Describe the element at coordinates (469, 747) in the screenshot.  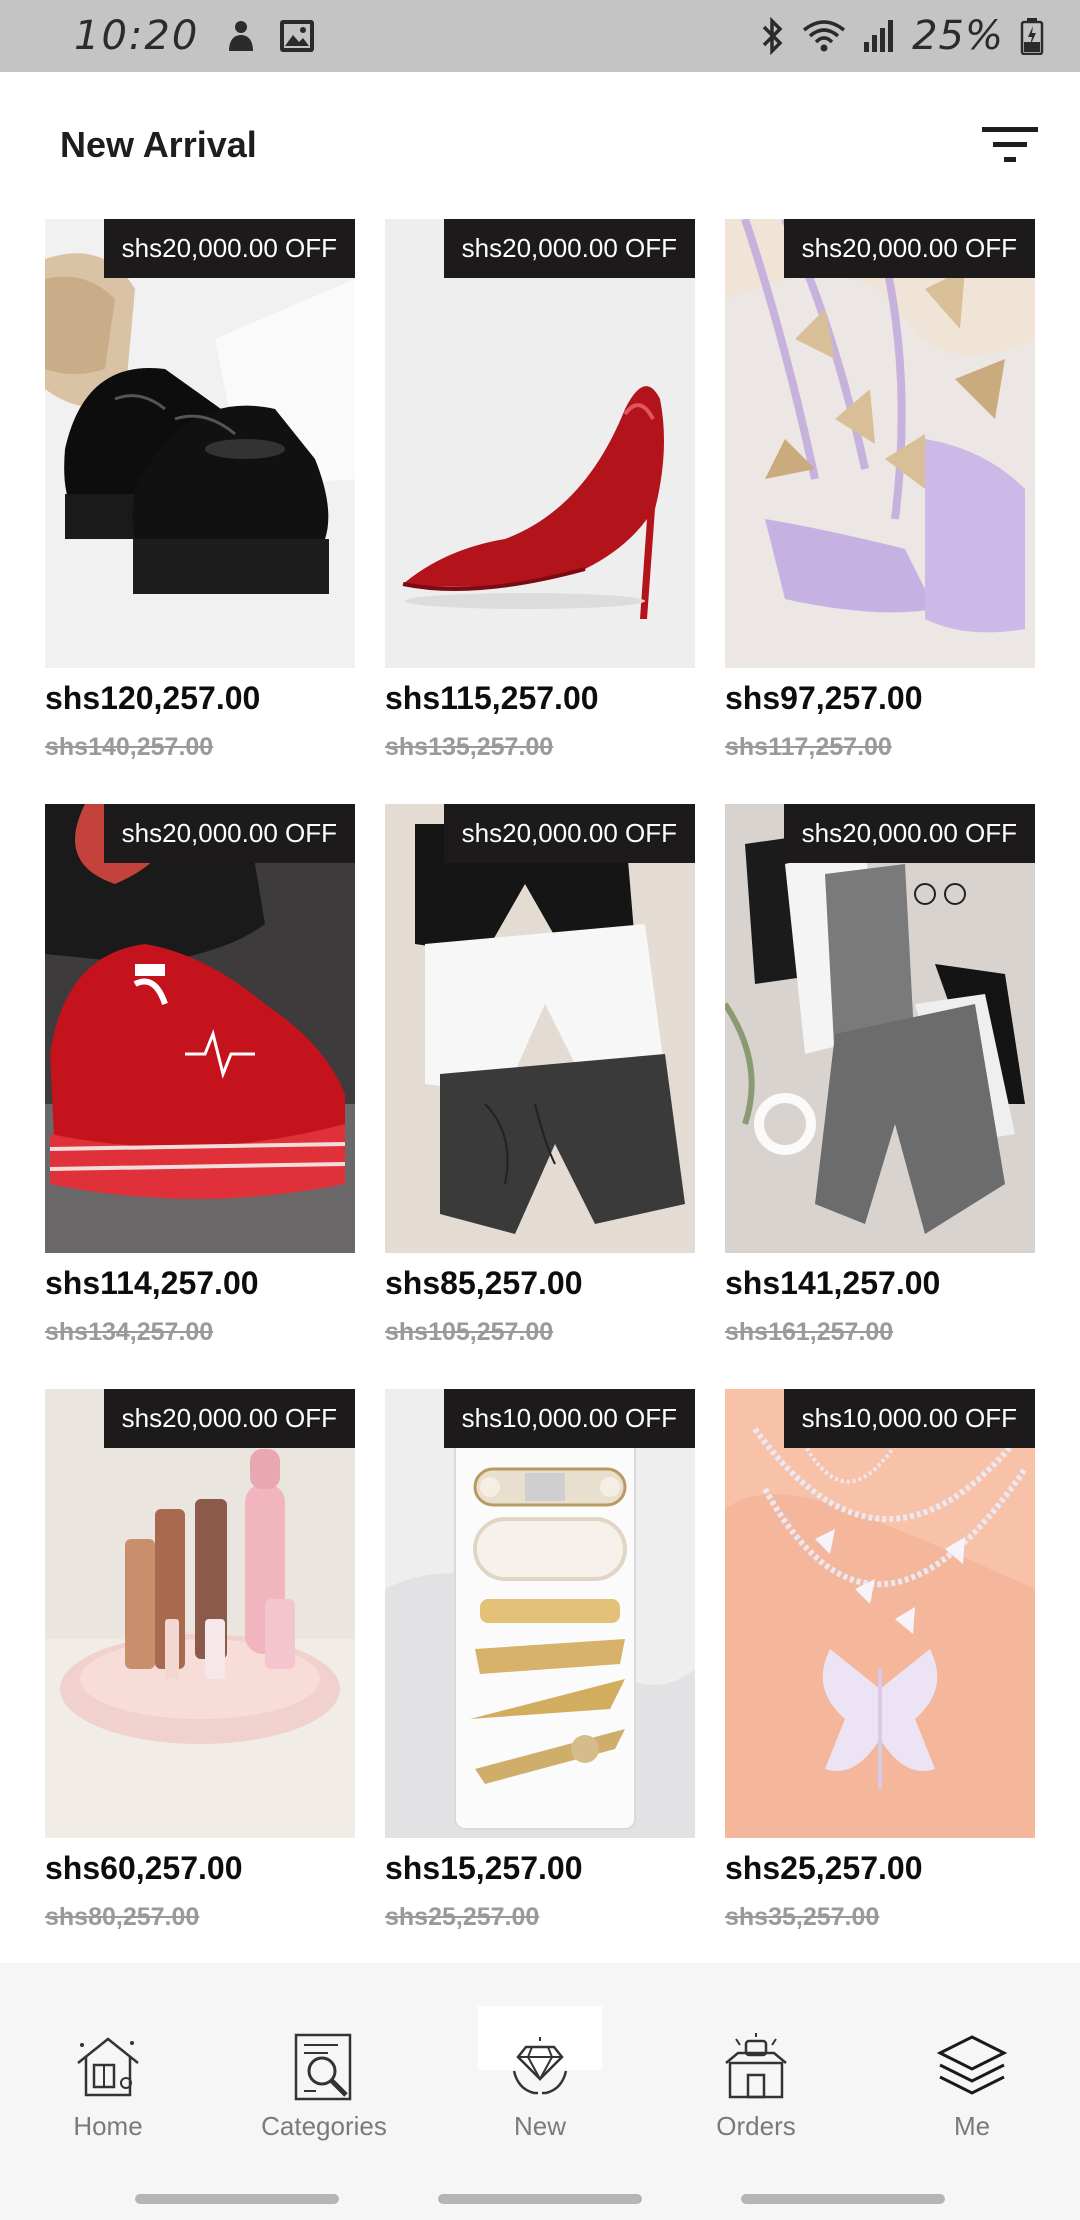
I see `product-old-price: shs135,257.00` at that location.